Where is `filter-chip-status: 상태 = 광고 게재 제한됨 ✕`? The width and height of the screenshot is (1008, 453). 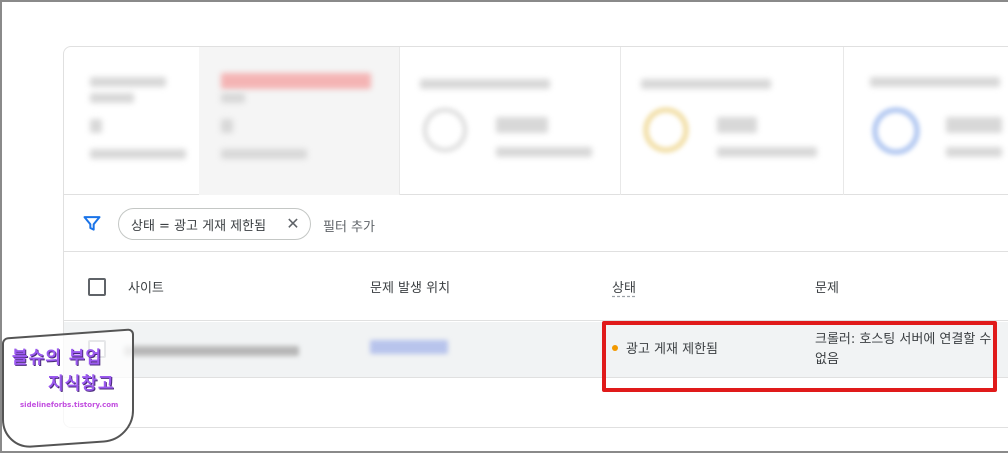
filter-chip-status: 상태 = 광고 게재 제한됨 ✕ is located at coordinates (214, 224).